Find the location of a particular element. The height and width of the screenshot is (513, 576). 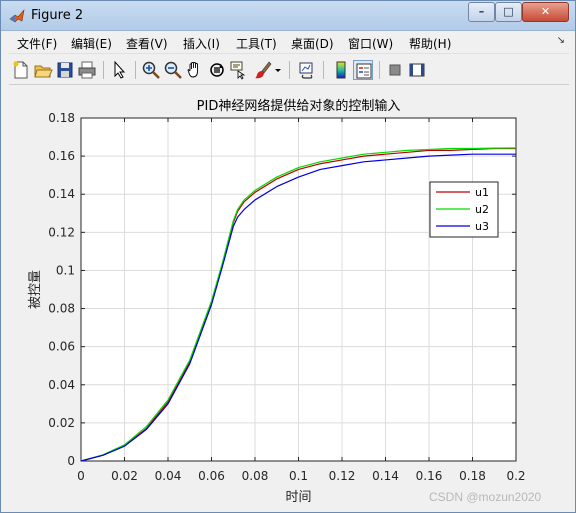

select-arrow-icon is located at coordinates (119, 70).